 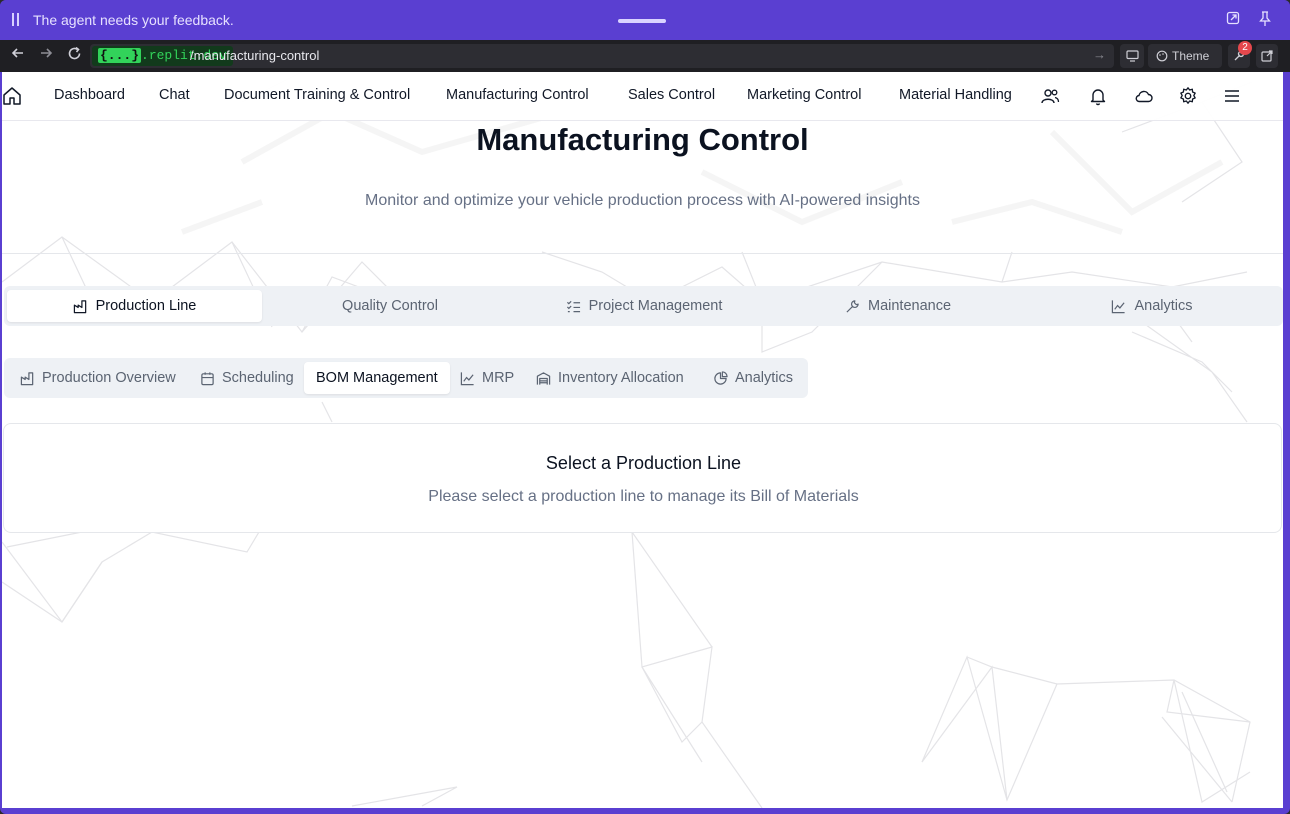 What do you see at coordinates (133, 20) in the screenshot?
I see `agent-message: The agent needs your feedback.` at bounding box center [133, 20].